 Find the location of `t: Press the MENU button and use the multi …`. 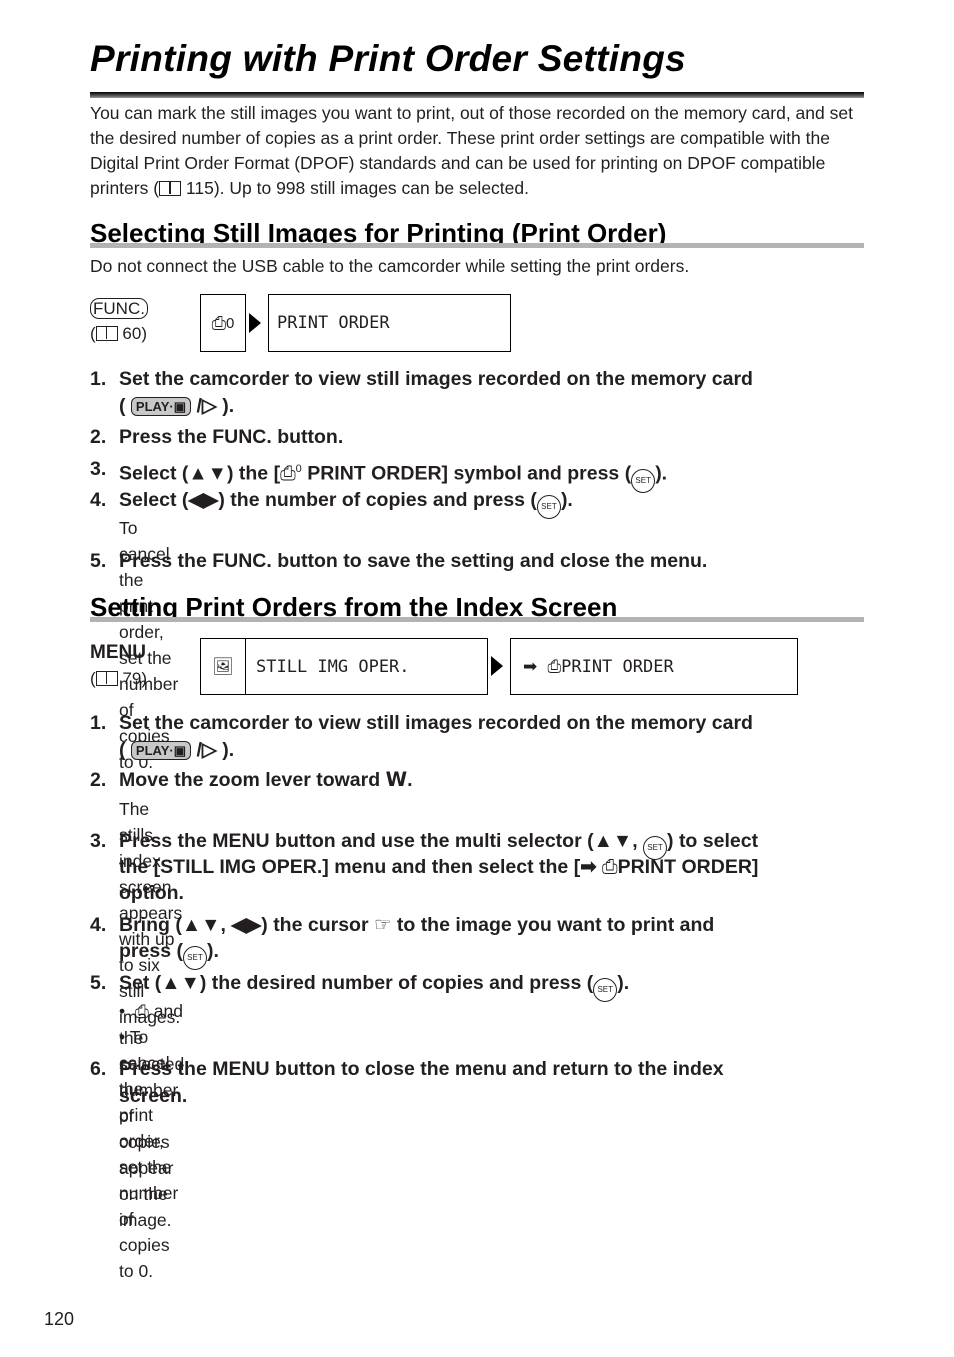

t: Press the MENU button and use the multi … is located at coordinates (356, 841).